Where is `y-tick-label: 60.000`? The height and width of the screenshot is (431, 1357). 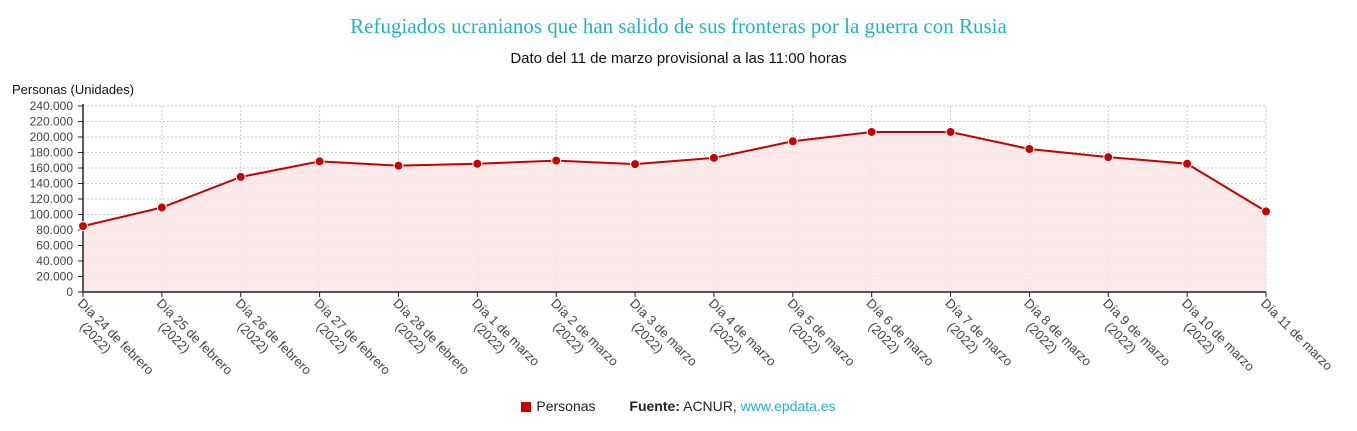
y-tick-label: 60.000 is located at coordinates (54, 246).